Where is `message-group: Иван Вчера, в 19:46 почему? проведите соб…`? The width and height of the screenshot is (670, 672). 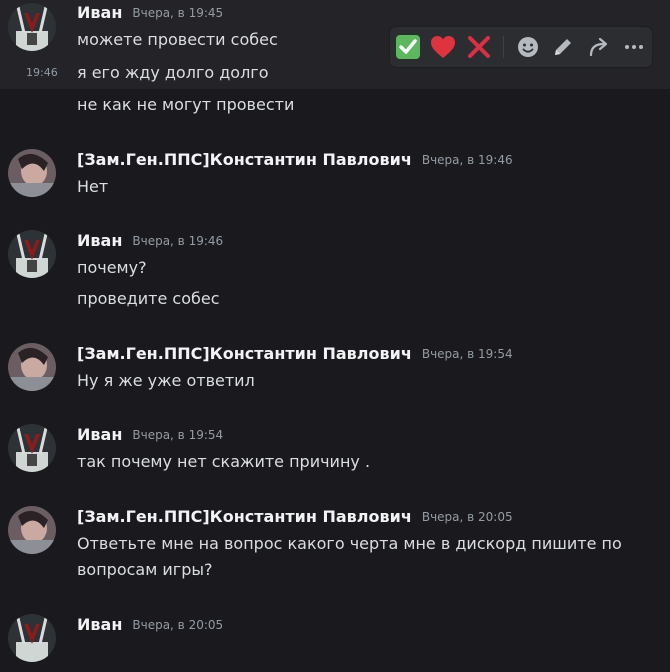
message-group: Иван Вчера, в 19:46 почему? проведите соб… is located at coordinates (335, 273).